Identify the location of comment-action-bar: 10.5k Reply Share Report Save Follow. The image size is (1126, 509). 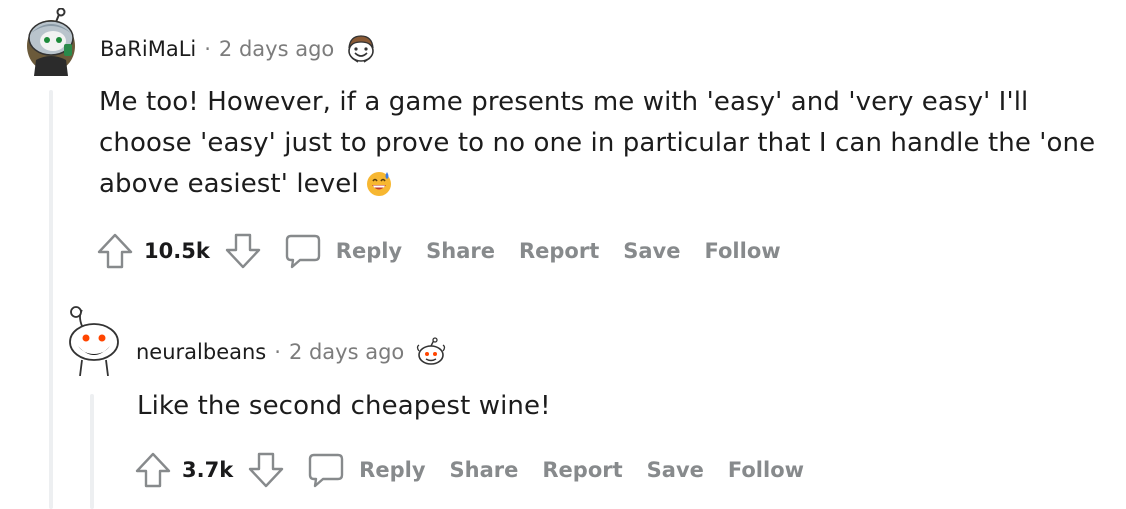
(438, 251).